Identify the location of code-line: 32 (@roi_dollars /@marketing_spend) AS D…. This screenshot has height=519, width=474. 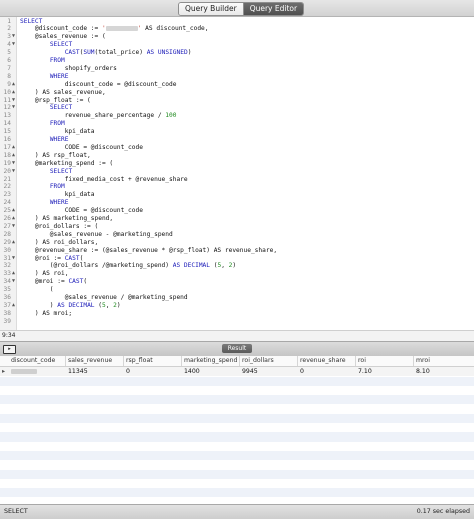
(237, 266).